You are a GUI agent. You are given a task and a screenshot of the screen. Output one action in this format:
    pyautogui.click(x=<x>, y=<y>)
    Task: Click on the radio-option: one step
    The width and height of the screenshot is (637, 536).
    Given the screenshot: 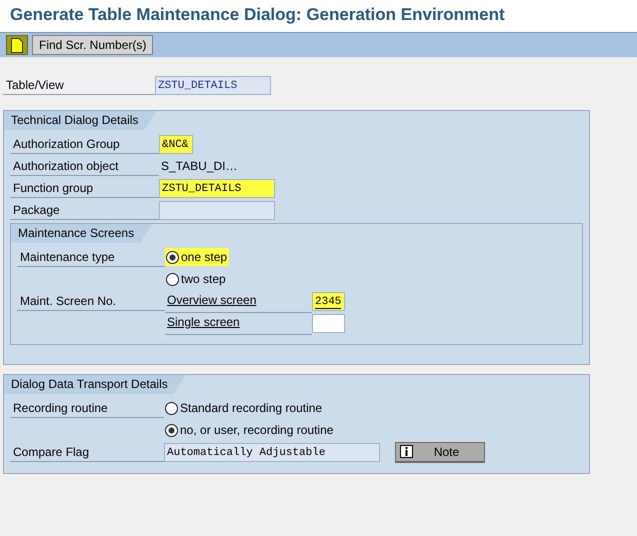 What is the action you would take?
    pyautogui.click(x=197, y=257)
    